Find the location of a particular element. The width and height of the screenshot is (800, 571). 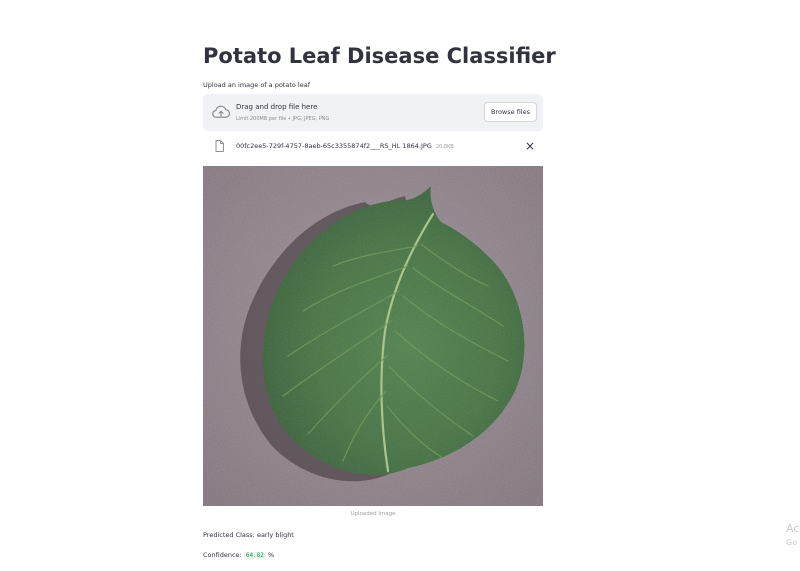

app-title: Potato Leaf Disease Classifier is located at coordinates (379, 56).